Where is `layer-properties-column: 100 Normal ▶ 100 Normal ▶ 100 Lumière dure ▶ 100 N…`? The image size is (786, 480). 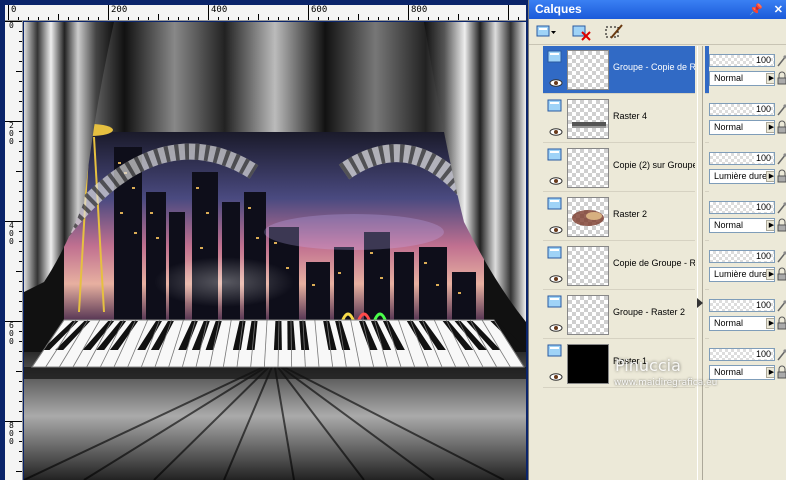 layer-properties-column: 100 Normal ▶ 100 Normal ▶ 100 Lumière dure ▶ 100 N… is located at coordinates (746, 263).